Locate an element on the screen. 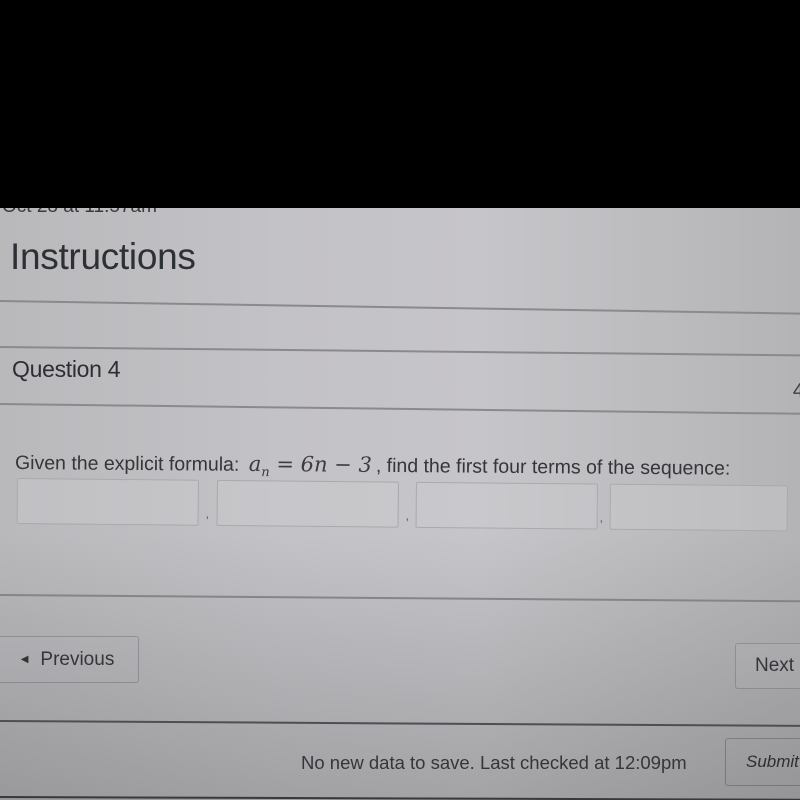 Image resolution: width=800 pixels, height=800 pixels. answer-fields: , , , is located at coordinates (408, 512).